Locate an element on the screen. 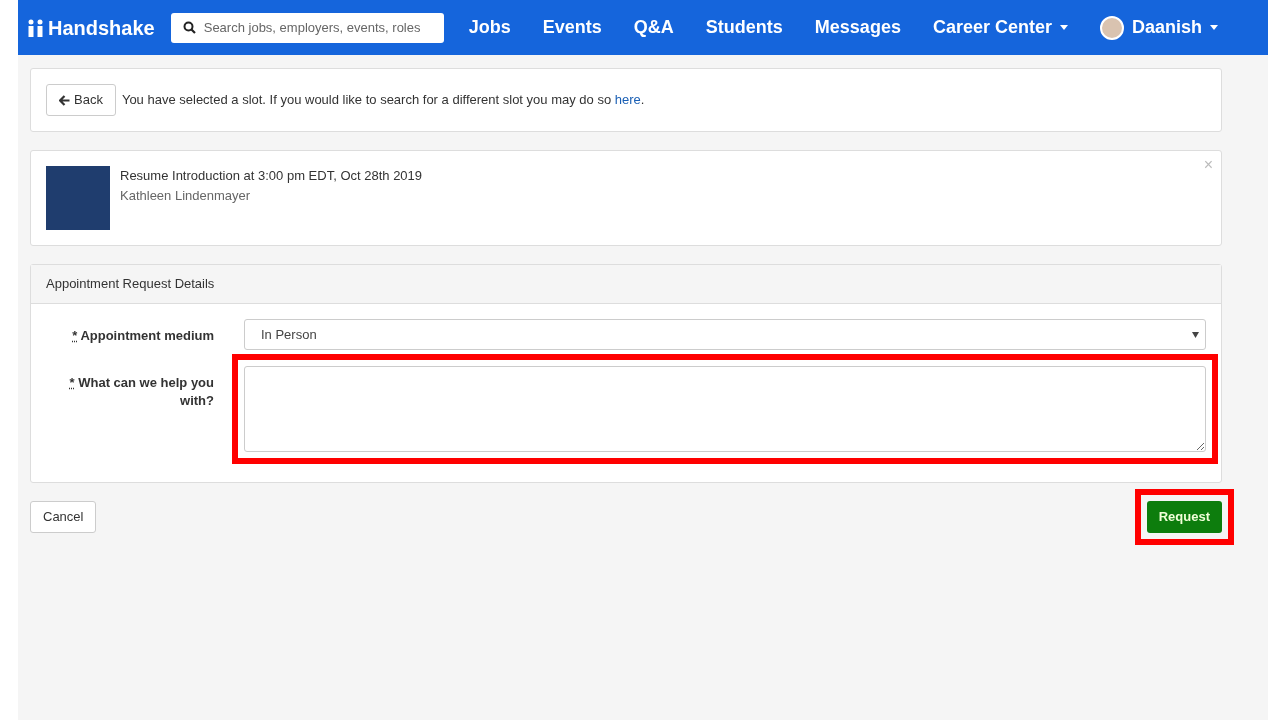 Image resolution: width=1280 pixels, height=720 pixels. request-button: Request is located at coordinates (1184, 517).